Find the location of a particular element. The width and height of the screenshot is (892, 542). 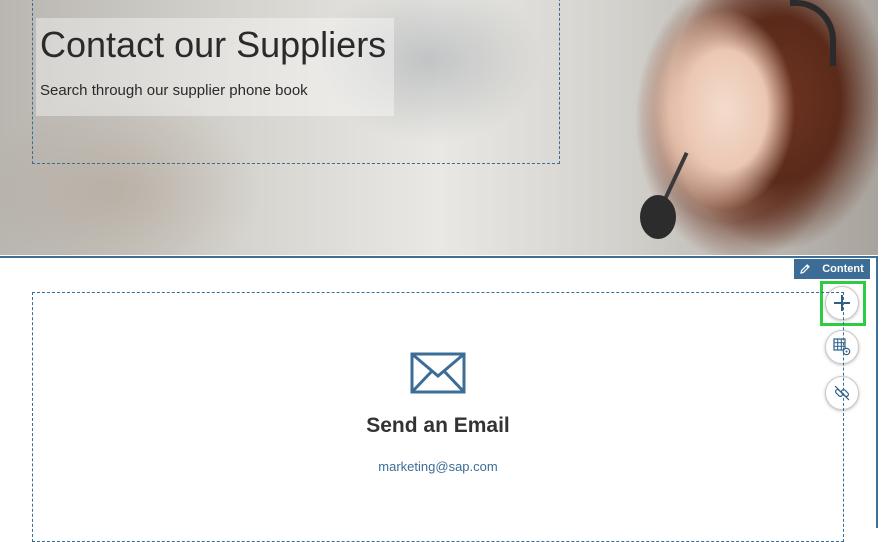

envelope-icon is located at coordinates (438, 373).